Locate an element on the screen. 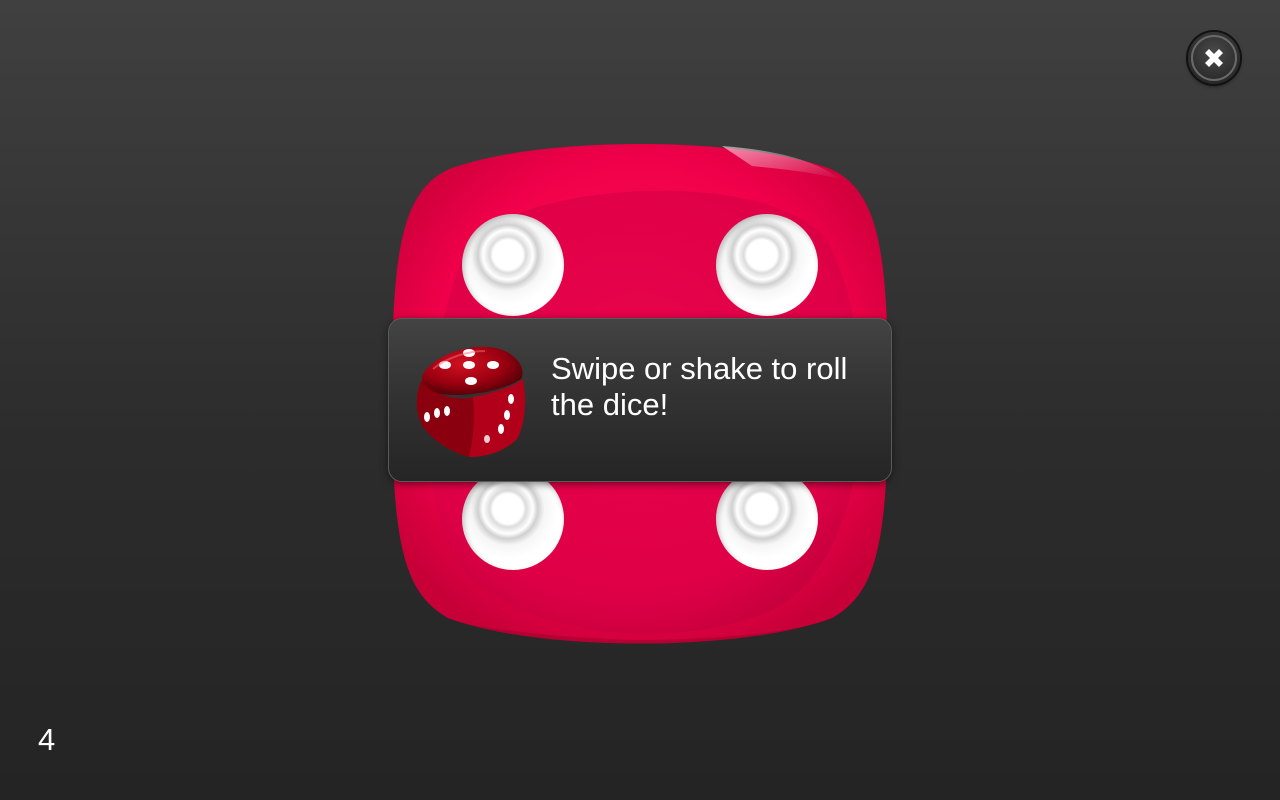 This screenshot has height=800, width=1280. toast-message: Swipe or shake to roll the dice! is located at coordinates (699, 386).